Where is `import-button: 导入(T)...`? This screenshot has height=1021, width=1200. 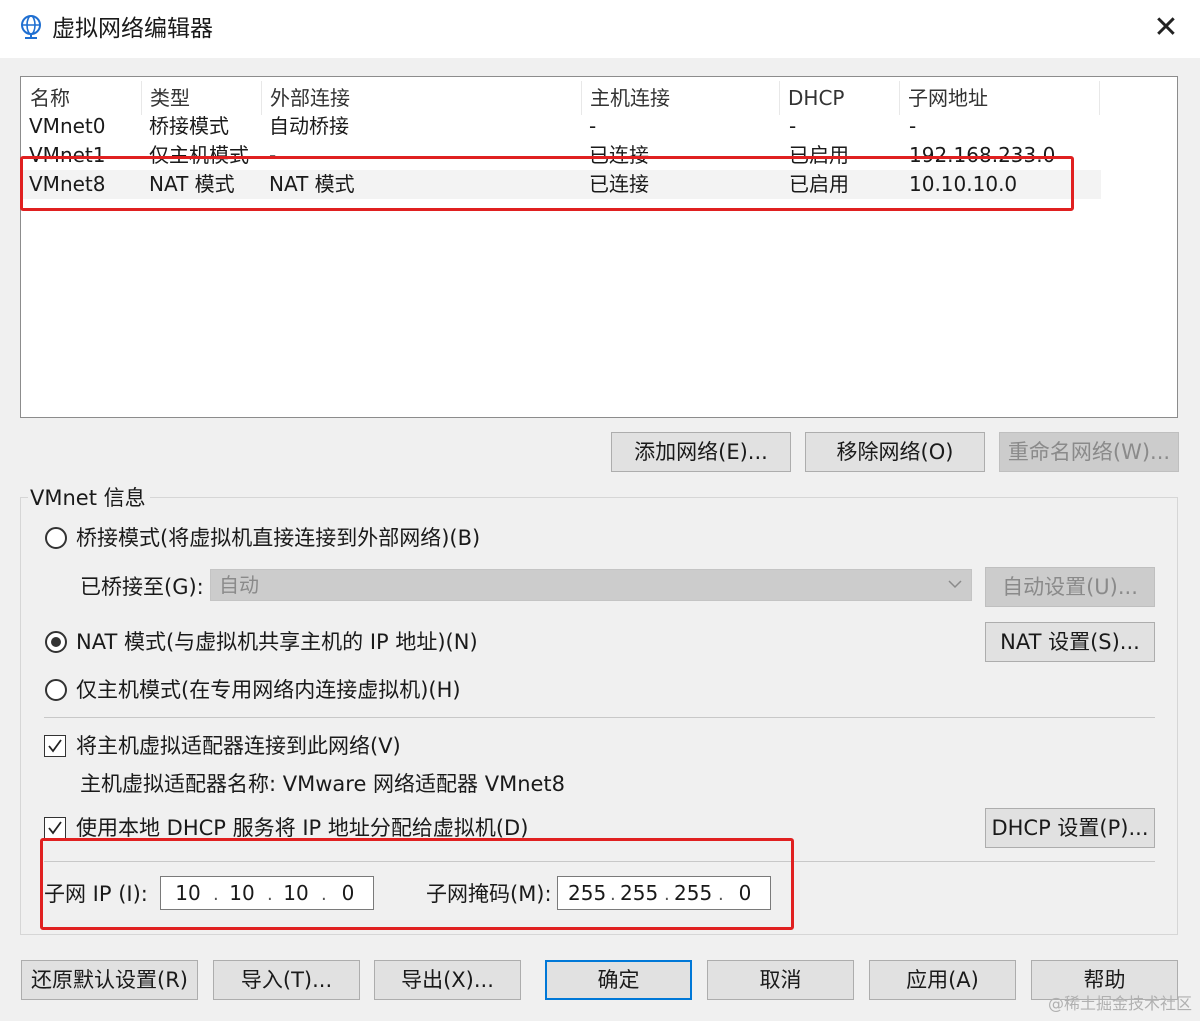 import-button: 导入(T)... is located at coordinates (286, 980).